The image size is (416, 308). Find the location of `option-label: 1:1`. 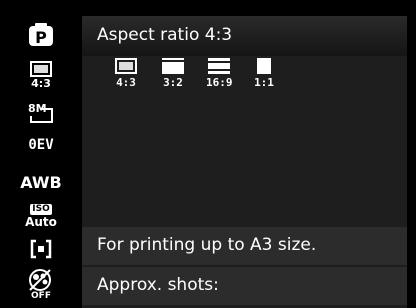

option-label: 1:1 is located at coordinates (264, 82).